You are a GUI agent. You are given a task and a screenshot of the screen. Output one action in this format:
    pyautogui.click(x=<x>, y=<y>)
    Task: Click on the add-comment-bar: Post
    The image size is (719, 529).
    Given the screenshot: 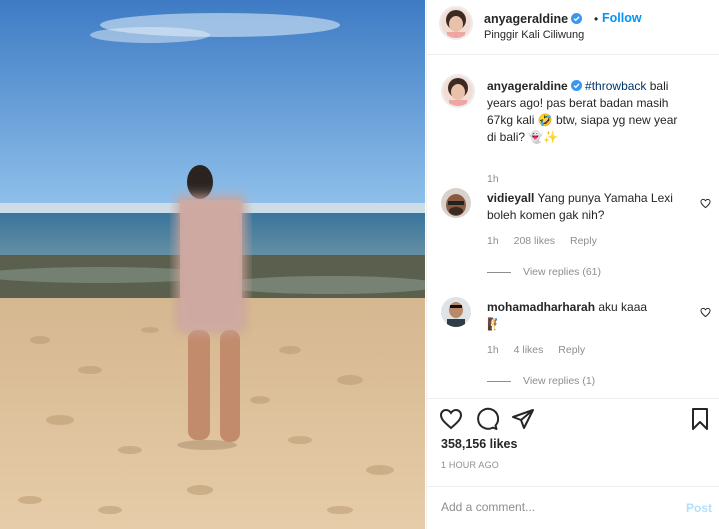 What is the action you would take?
    pyautogui.click(x=573, y=507)
    